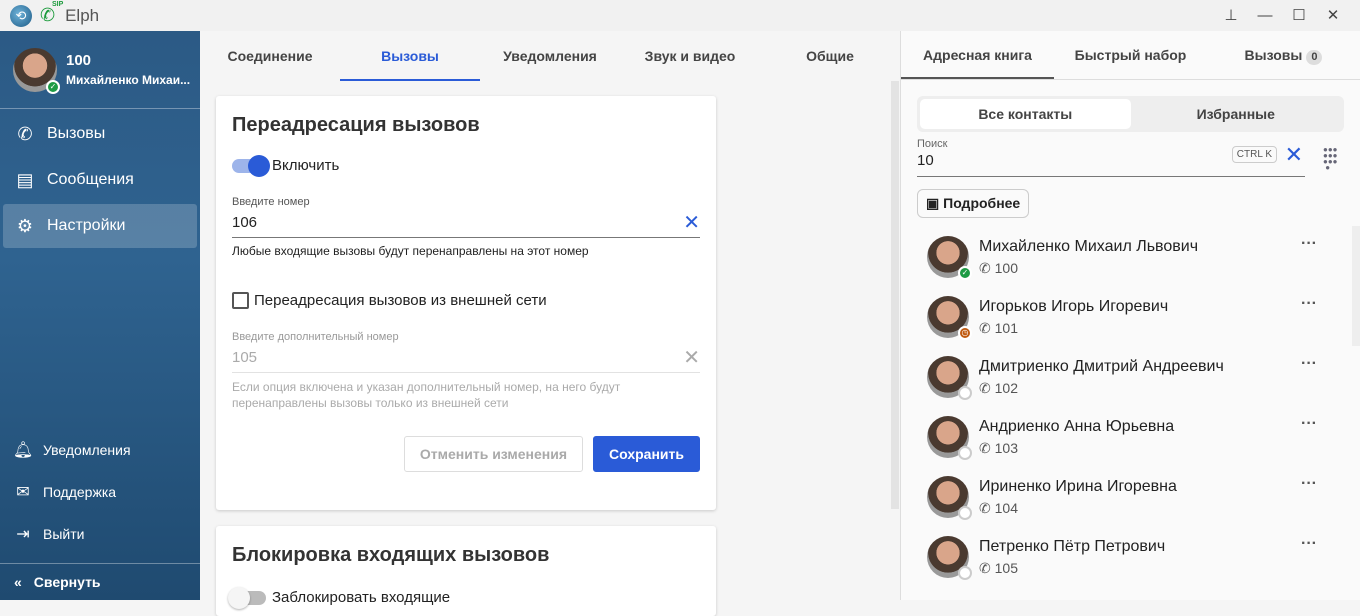 The width and height of the screenshot is (1360, 616). I want to click on save-button: Сохранить, so click(646, 454).